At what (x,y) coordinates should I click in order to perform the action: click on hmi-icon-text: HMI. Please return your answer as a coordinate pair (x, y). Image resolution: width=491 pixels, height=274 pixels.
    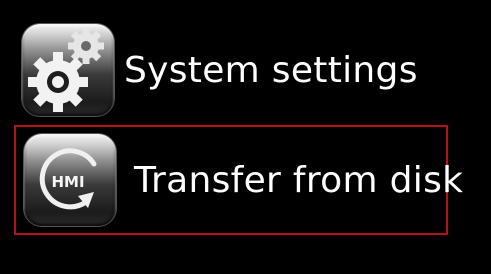
    Looking at the image, I should click on (67, 182).